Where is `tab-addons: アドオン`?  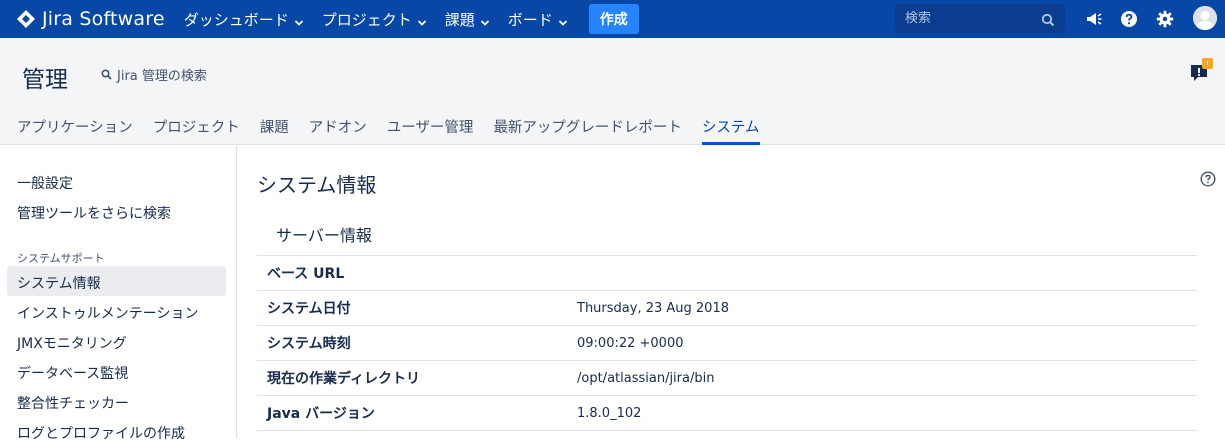
tab-addons: アドオン is located at coordinates (338, 130).